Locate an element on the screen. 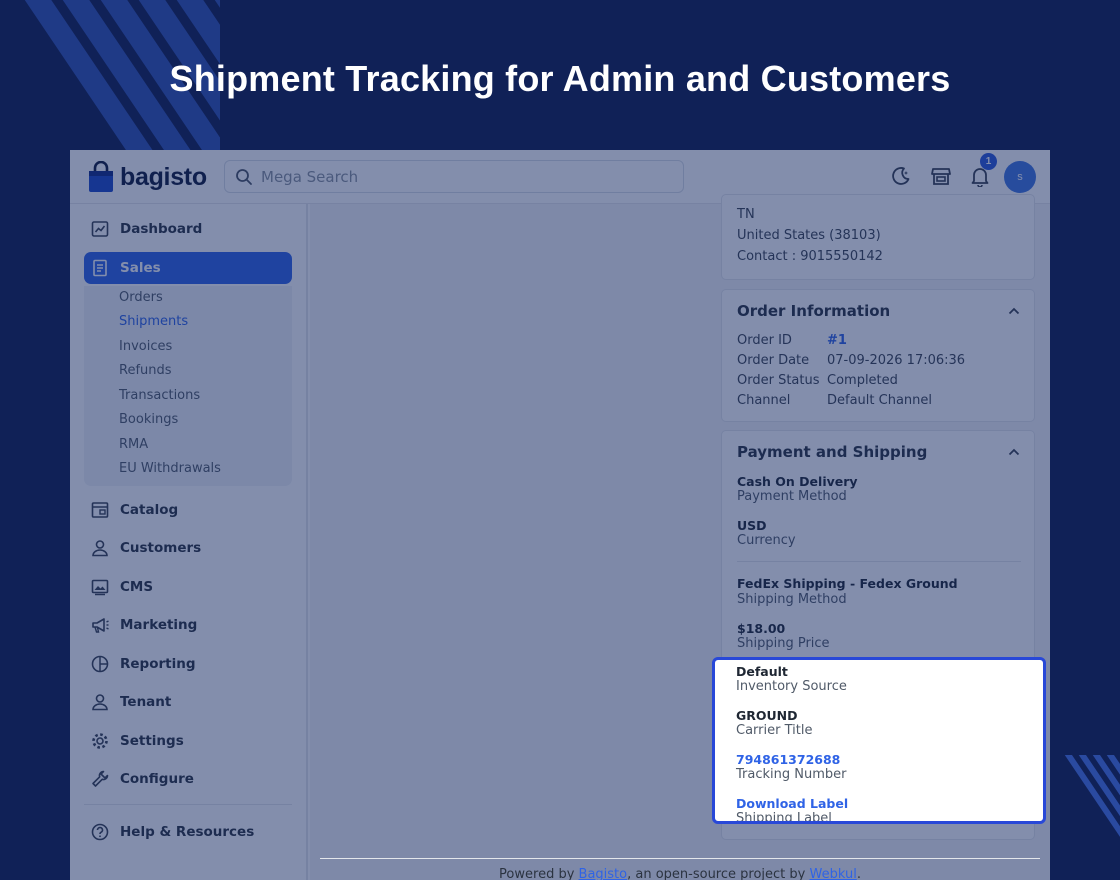 Image resolution: width=1120 pixels, height=880 pixels. reporting-pie-icon is located at coordinates (100, 664).